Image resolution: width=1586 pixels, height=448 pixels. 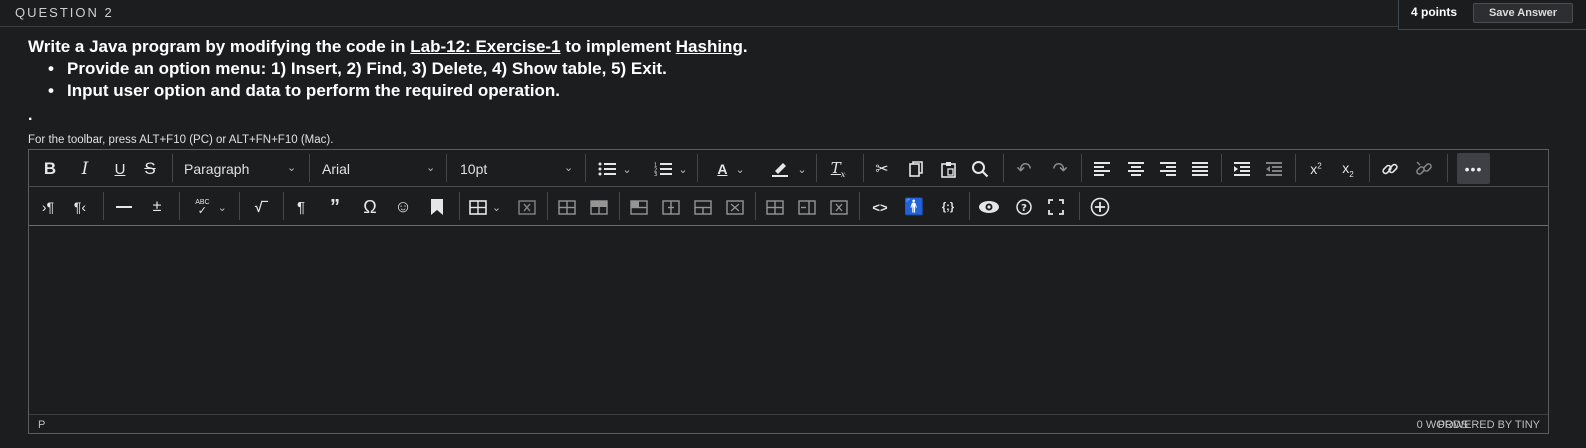 What do you see at coordinates (211, 207) in the screenshot?
I see `spellcheck-button: ABC ✓ ⌄` at bounding box center [211, 207].